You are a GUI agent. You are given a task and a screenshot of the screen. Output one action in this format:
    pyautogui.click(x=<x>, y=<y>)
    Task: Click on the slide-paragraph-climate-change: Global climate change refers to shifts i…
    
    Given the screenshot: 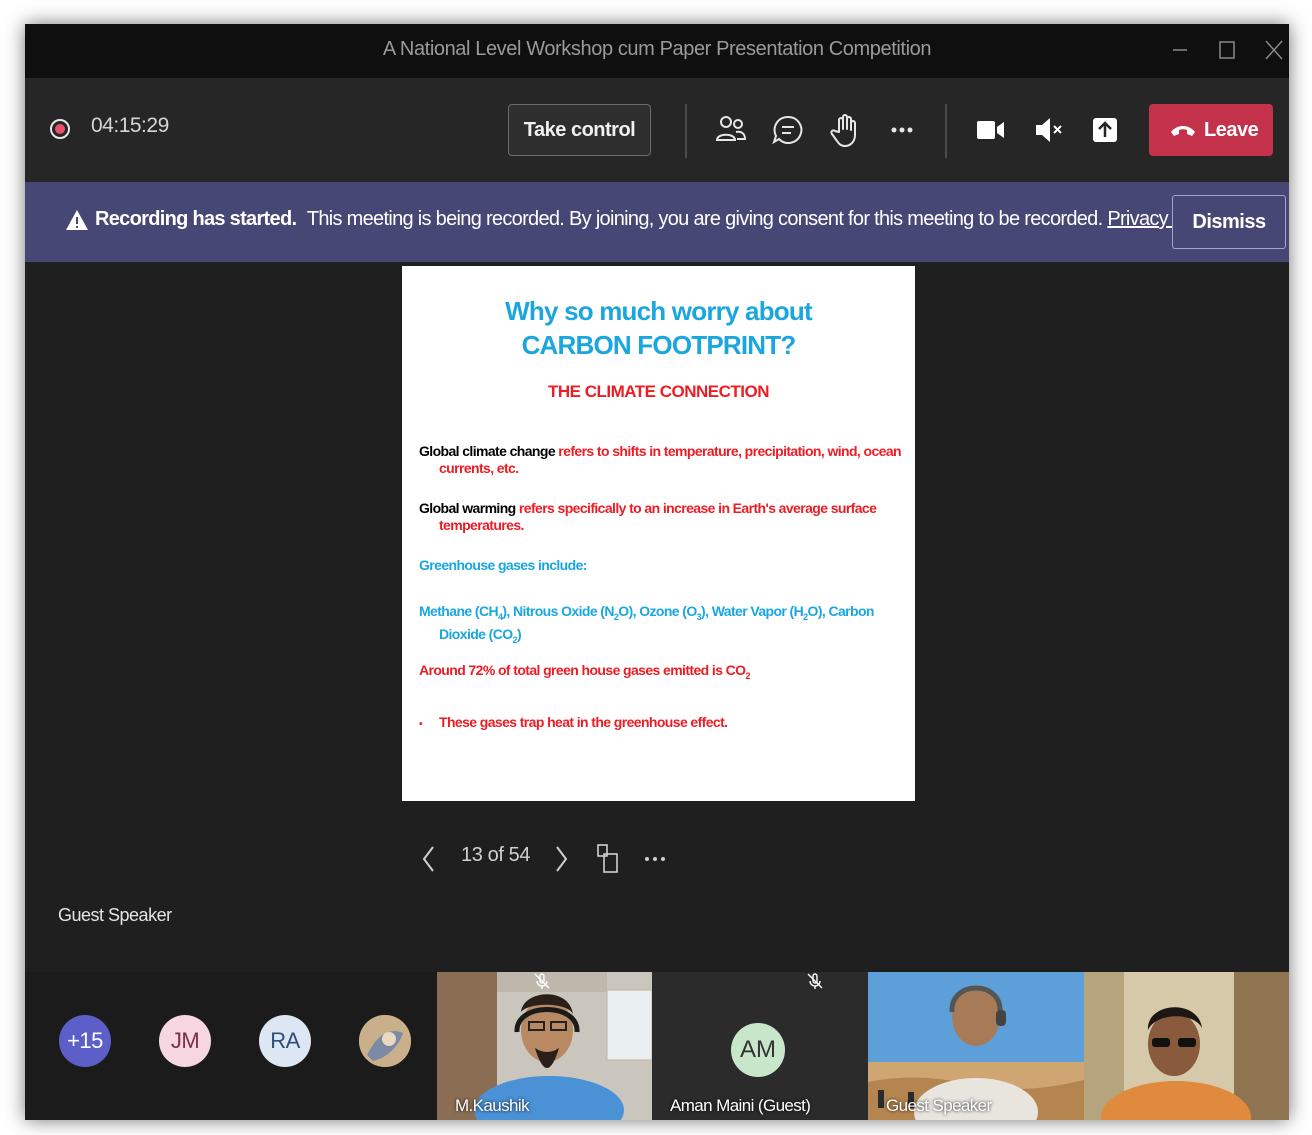 What is the action you would take?
    pyautogui.click(x=664, y=460)
    